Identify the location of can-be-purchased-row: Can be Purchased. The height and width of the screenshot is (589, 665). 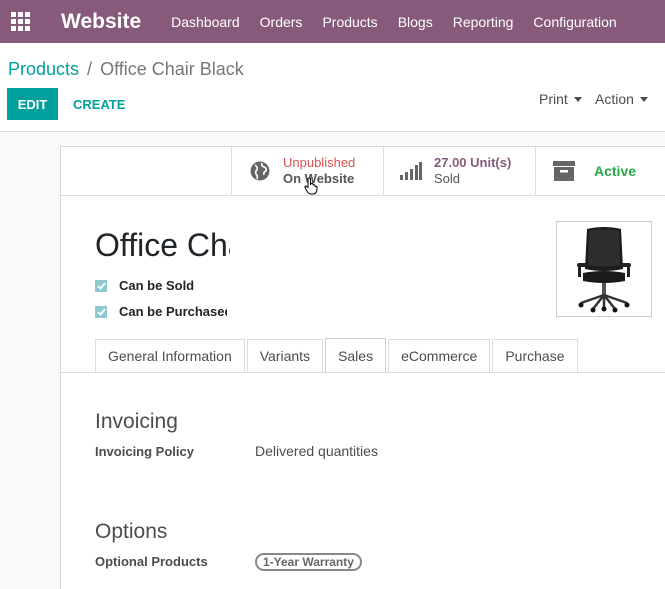
(161, 311).